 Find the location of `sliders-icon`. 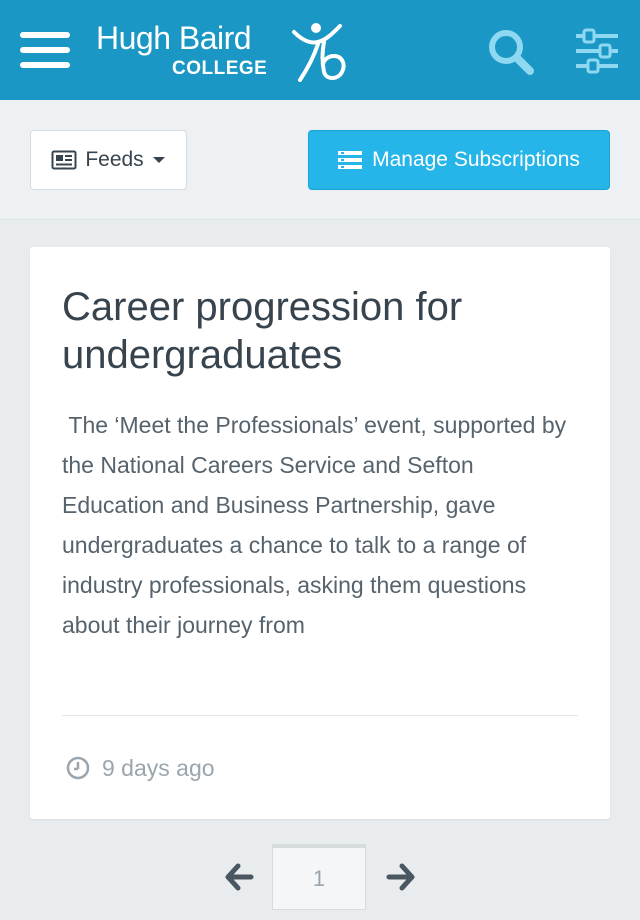

sliders-icon is located at coordinates (597, 51).